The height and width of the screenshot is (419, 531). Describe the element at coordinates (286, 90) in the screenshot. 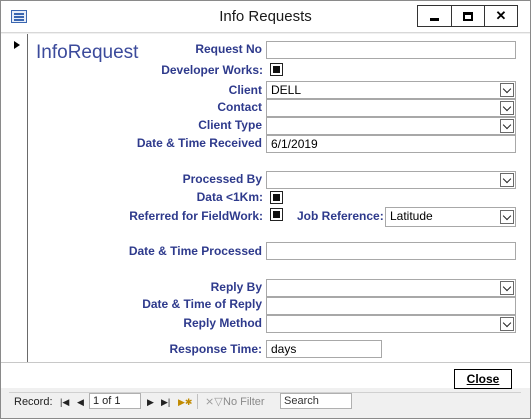

I see `client-value: DELL` at that location.